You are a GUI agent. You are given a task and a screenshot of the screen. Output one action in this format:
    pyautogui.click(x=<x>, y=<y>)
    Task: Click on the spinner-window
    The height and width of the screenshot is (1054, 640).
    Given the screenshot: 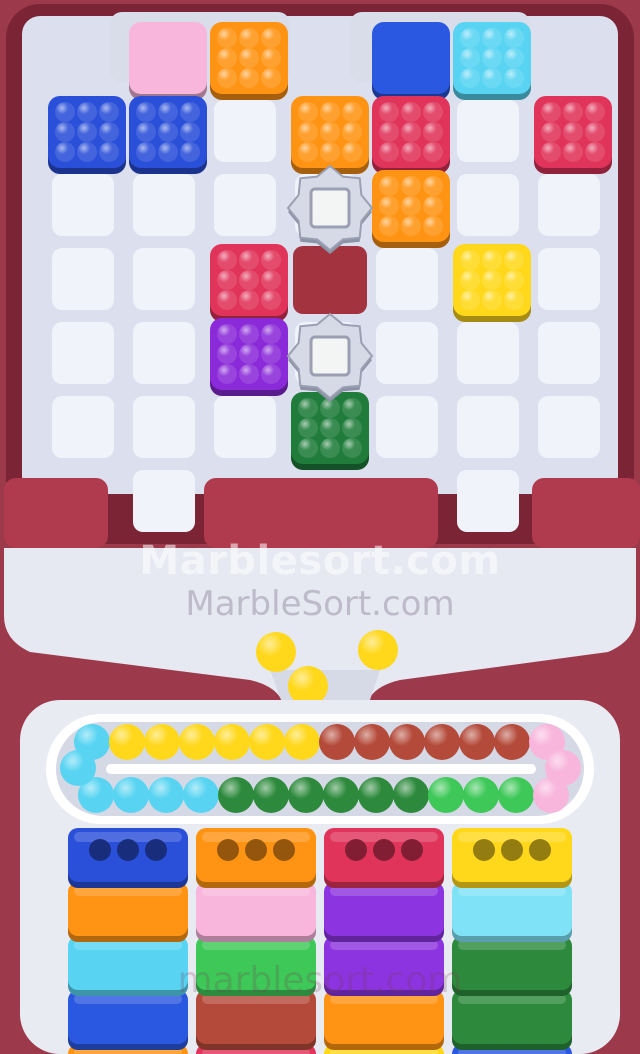 What is the action you would take?
    pyautogui.click(x=330, y=356)
    